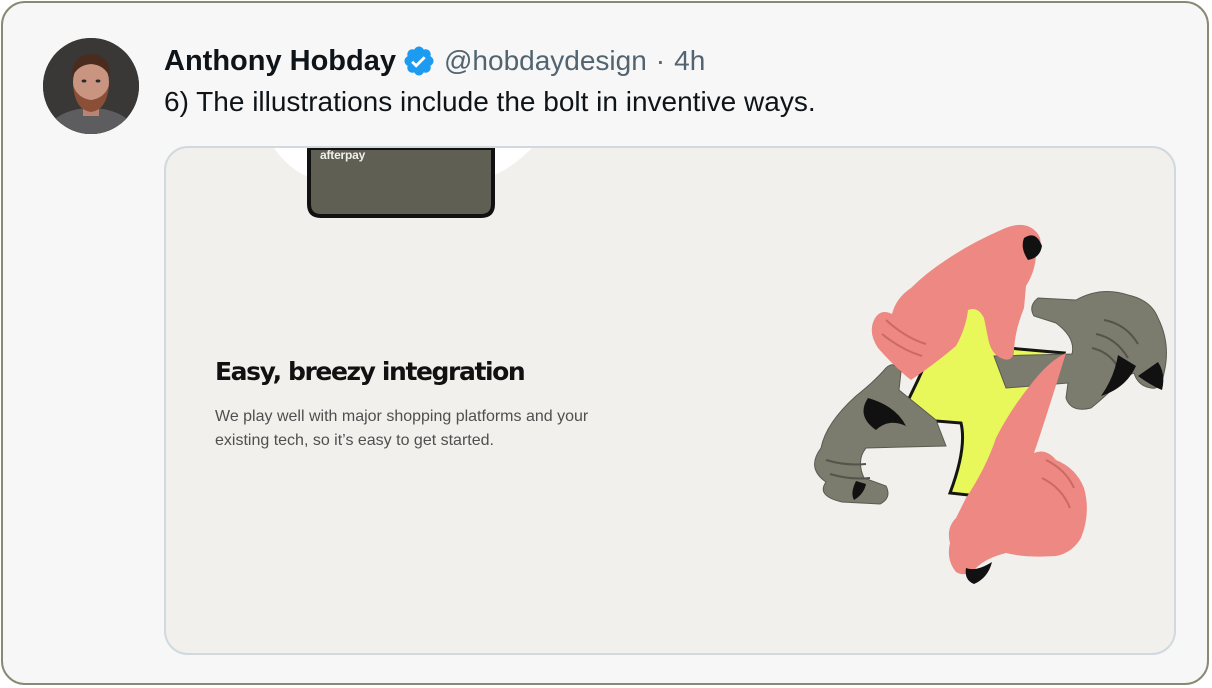 This screenshot has height=688, width=1212. I want to click on tweet-header: Anthony Hobday @hobdaydesign · 4h, so click(434, 61).